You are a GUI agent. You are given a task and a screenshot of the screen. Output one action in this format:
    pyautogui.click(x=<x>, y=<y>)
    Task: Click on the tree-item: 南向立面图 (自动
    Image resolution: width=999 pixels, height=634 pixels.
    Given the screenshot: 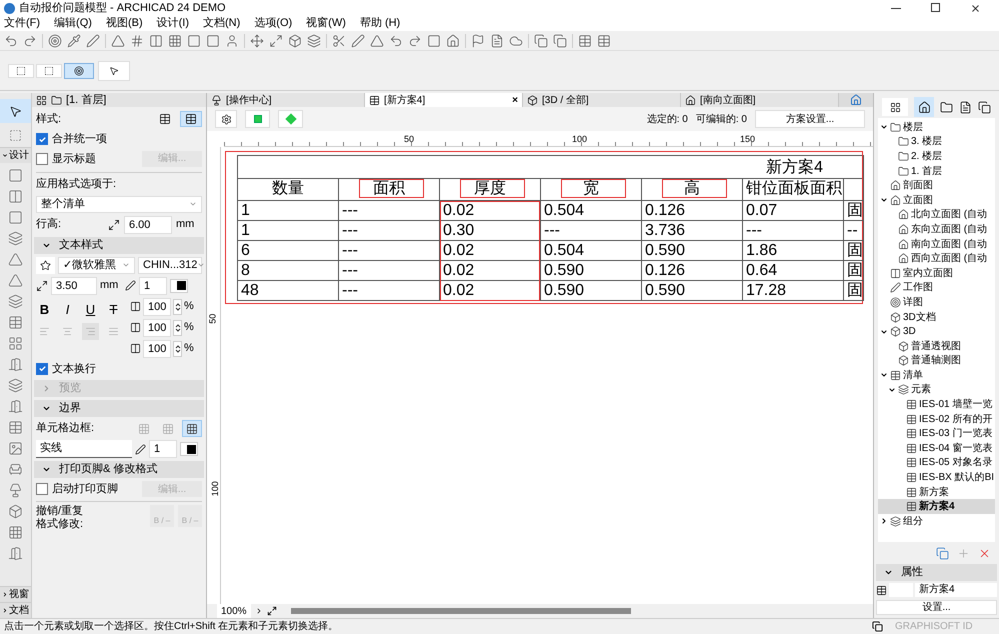 What is the action you would take?
    pyautogui.click(x=936, y=244)
    